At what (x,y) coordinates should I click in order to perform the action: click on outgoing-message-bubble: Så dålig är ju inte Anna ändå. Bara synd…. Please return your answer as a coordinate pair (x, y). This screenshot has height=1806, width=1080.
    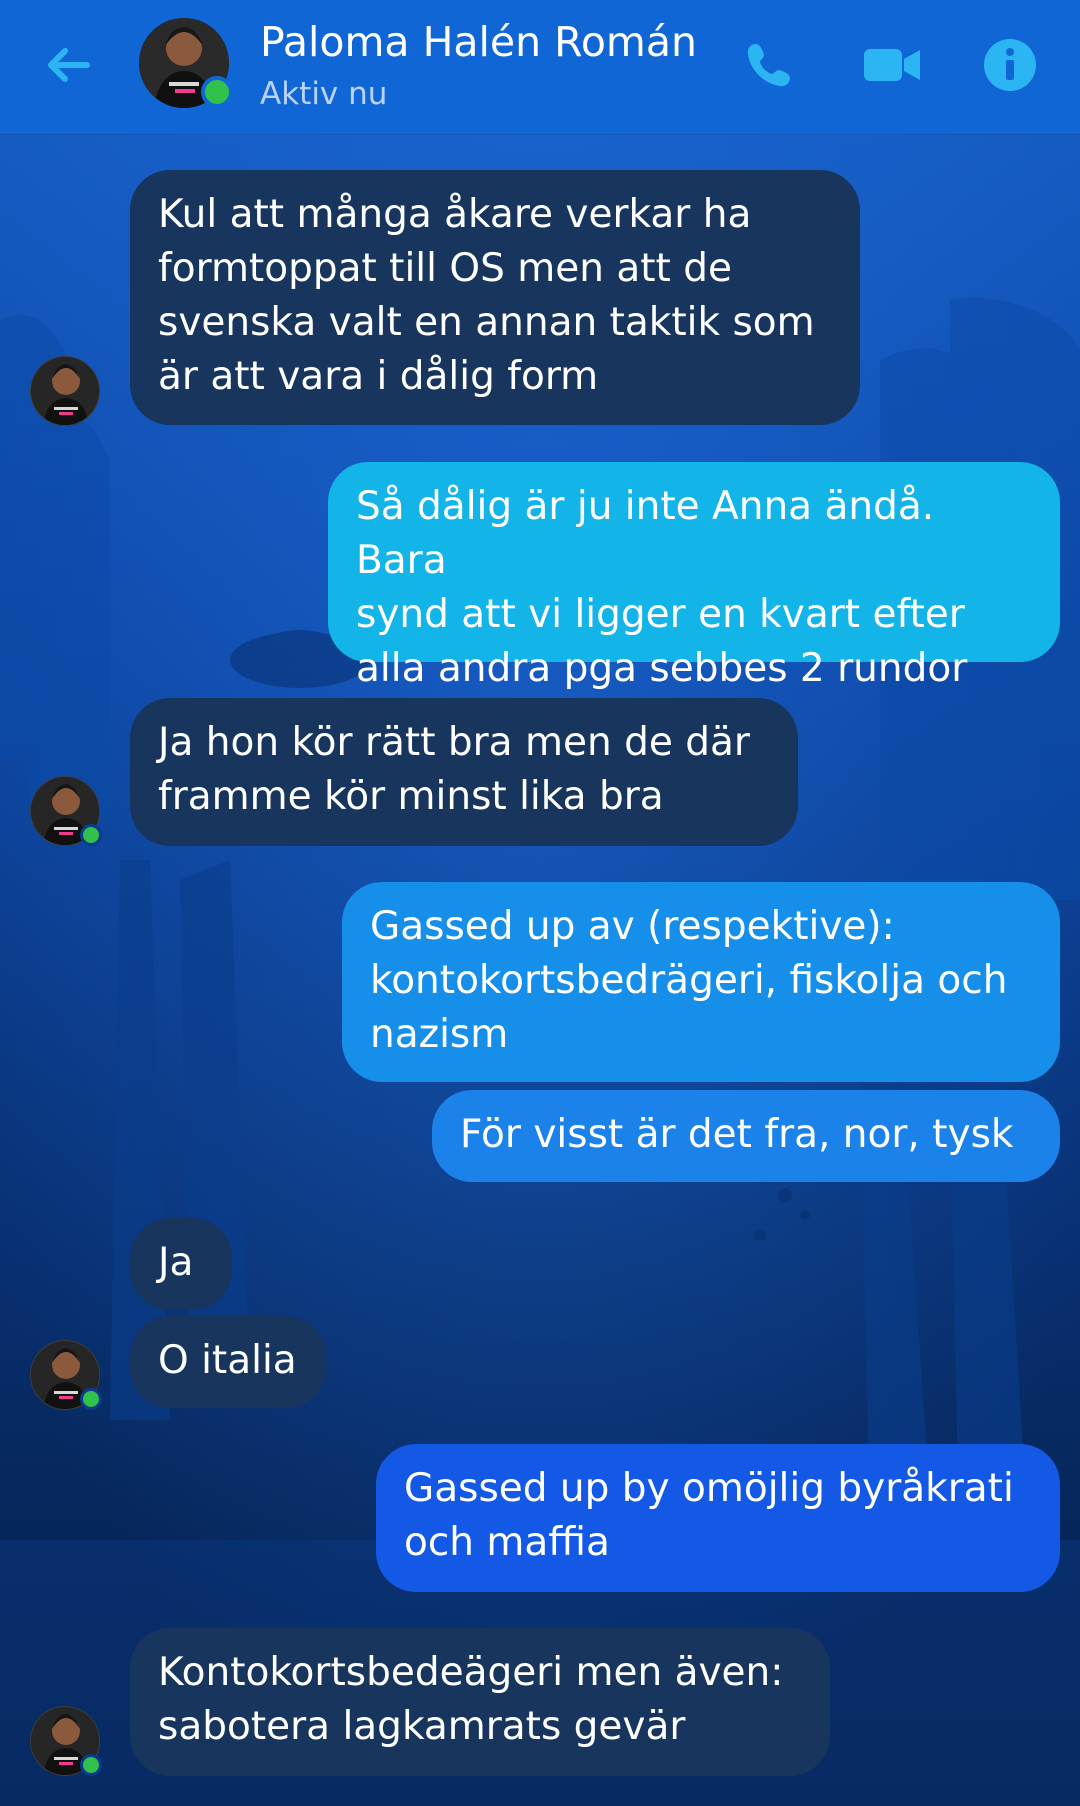
    Looking at the image, I should click on (694, 576).